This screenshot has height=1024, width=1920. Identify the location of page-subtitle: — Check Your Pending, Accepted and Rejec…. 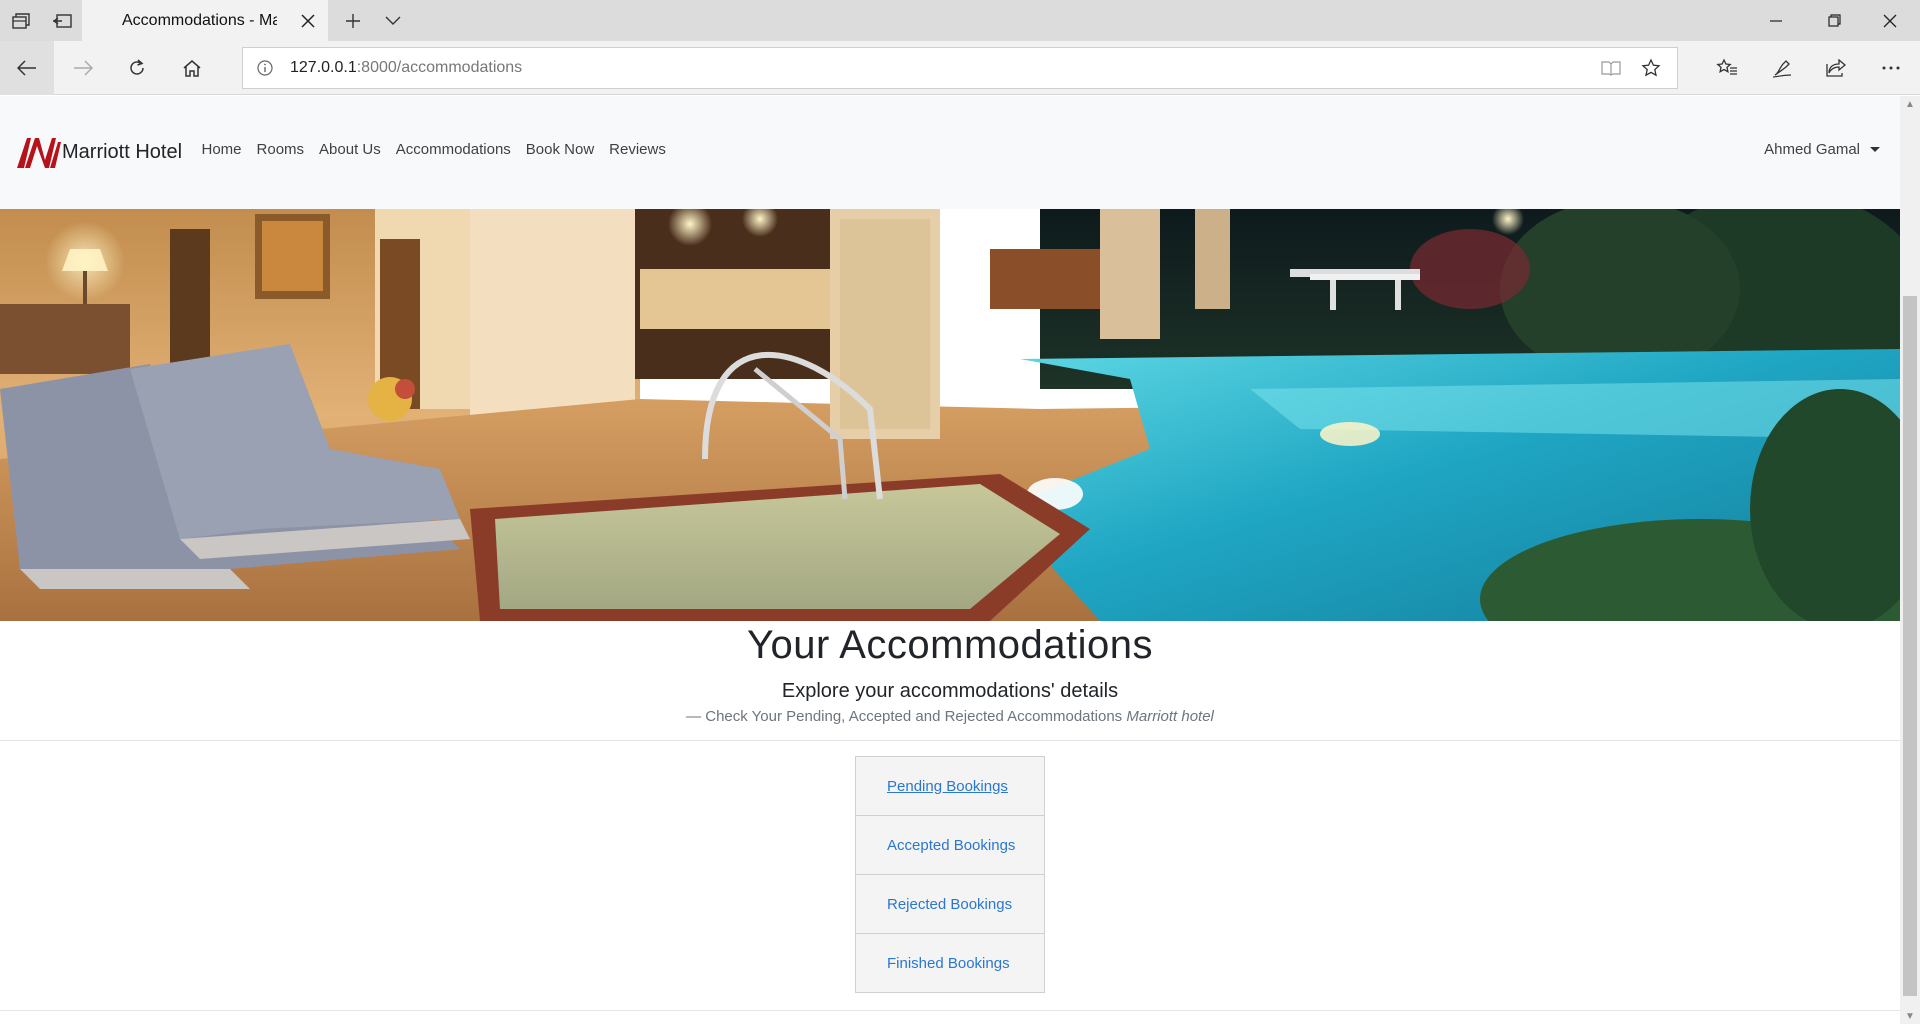
(950, 716).